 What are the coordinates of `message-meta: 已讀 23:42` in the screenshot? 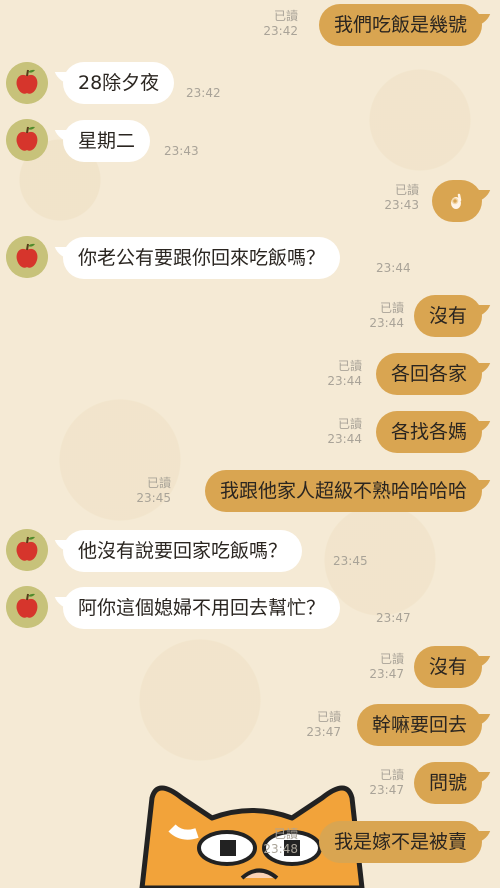 It's located at (280, 24).